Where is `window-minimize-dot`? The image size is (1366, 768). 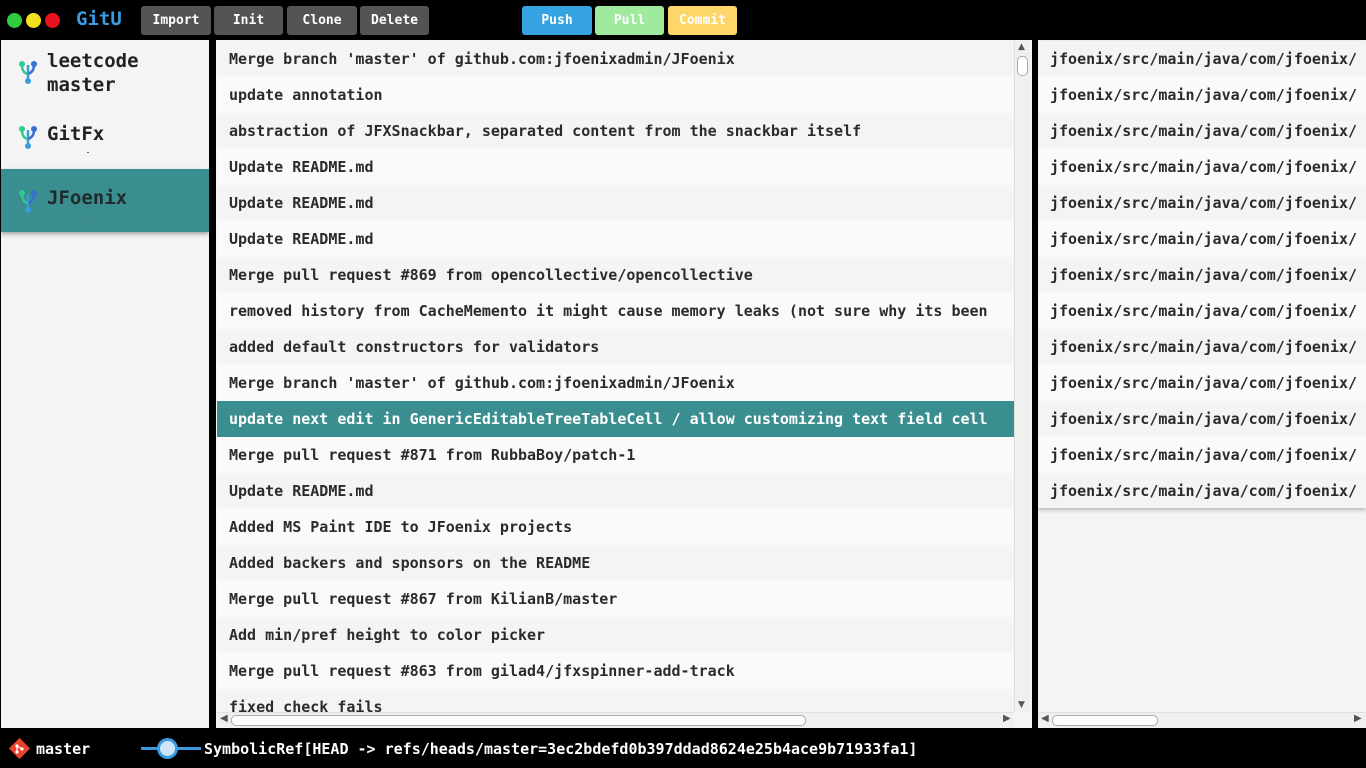
window-minimize-dot is located at coordinates (33, 20).